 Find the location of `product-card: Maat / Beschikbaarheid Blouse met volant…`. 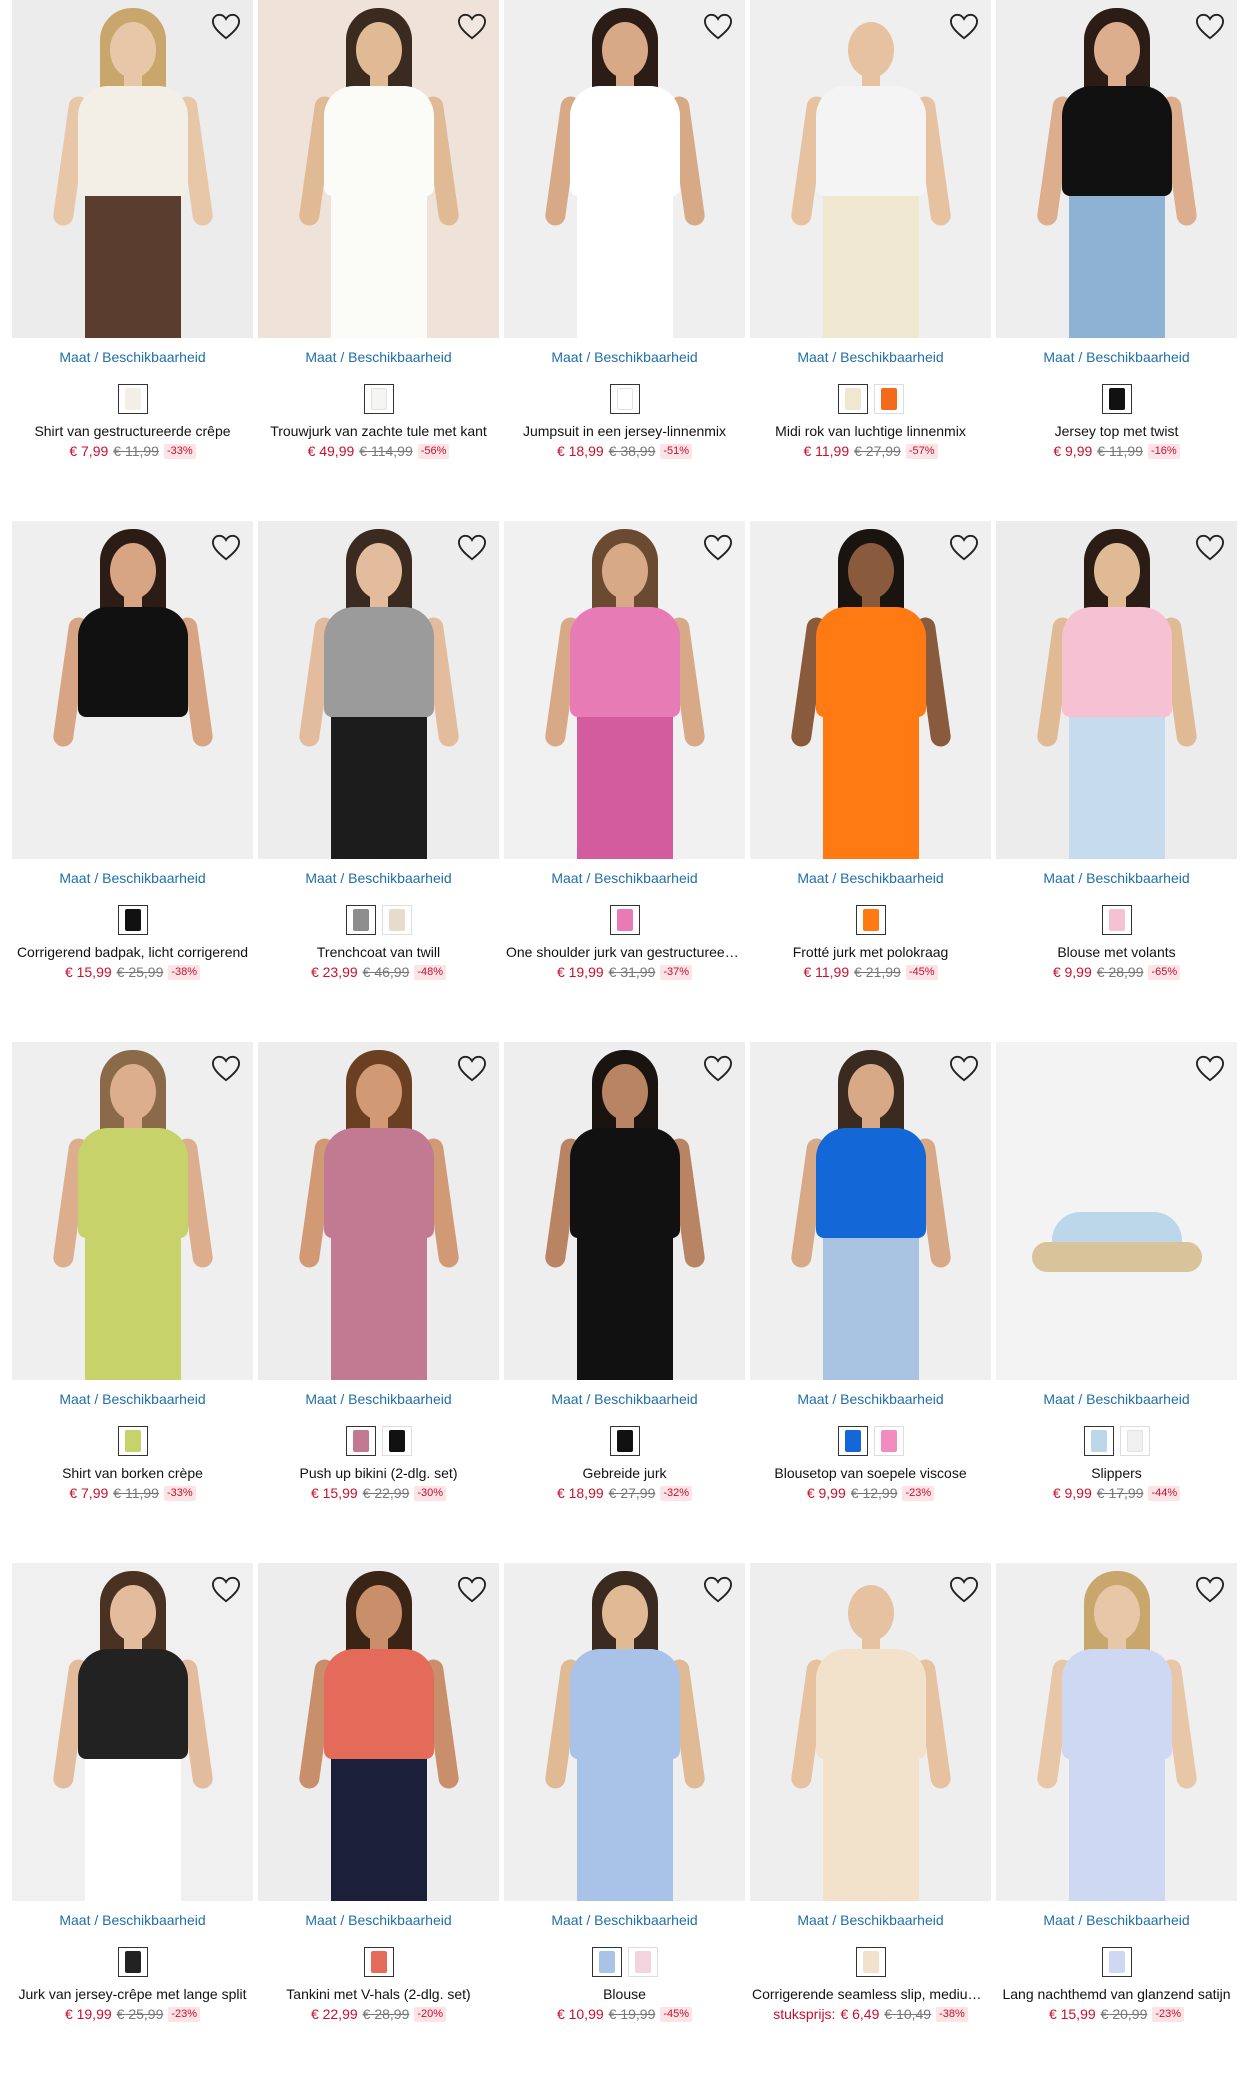

product-card: Maat / Beschikbaarheid Blouse met volant… is located at coordinates (1116, 781).